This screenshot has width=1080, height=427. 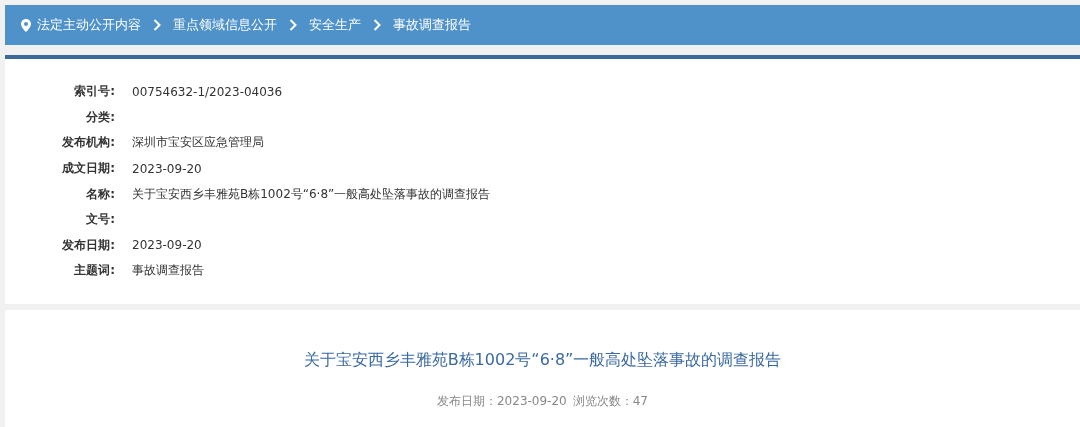 What do you see at coordinates (198, 143) in the screenshot?
I see `field-value: 深圳市宝安区应急管理局` at bounding box center [198, 143].